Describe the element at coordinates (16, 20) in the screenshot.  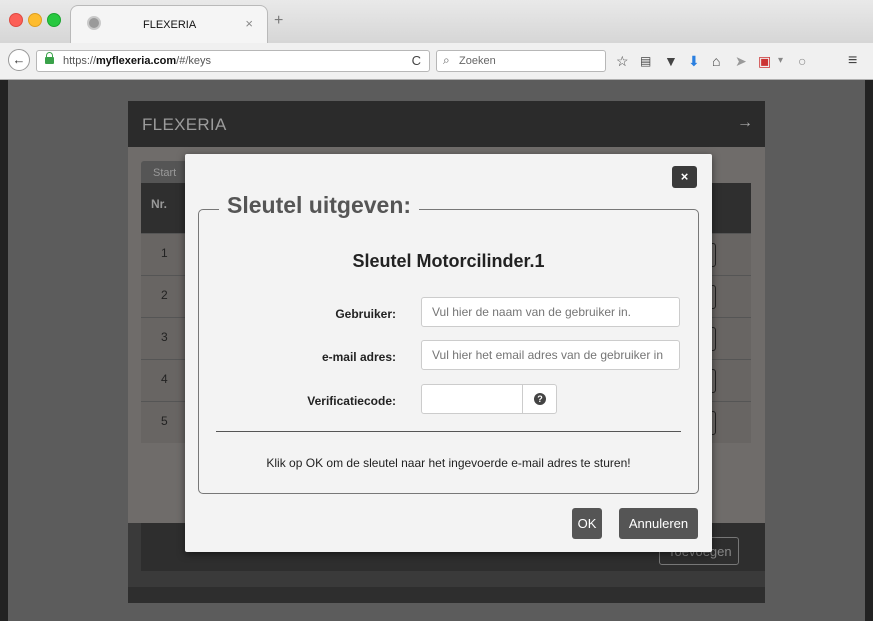
I see `close-window-button` at that location.